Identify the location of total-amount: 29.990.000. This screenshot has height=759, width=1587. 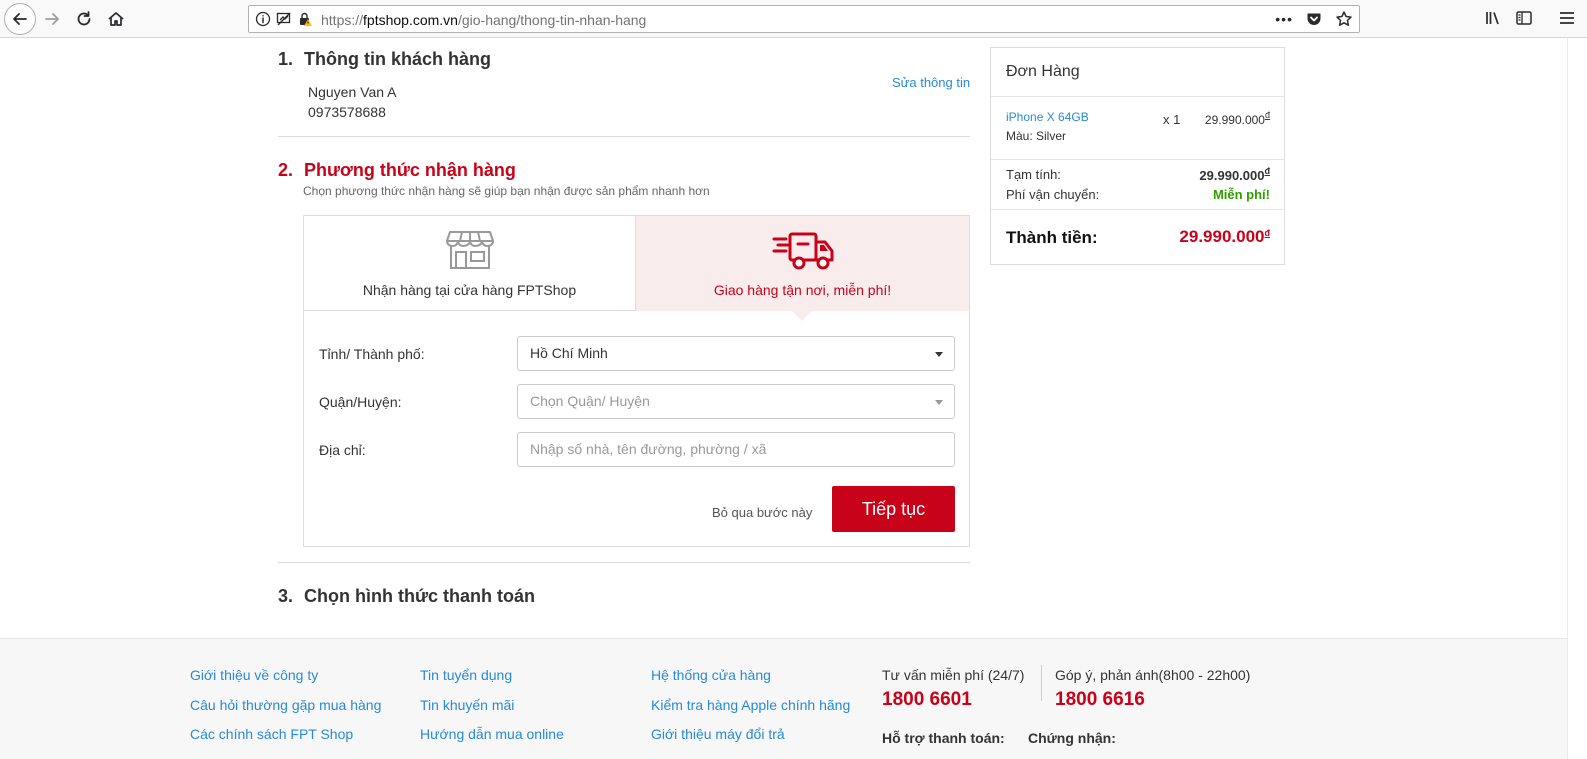
(1222, 236).